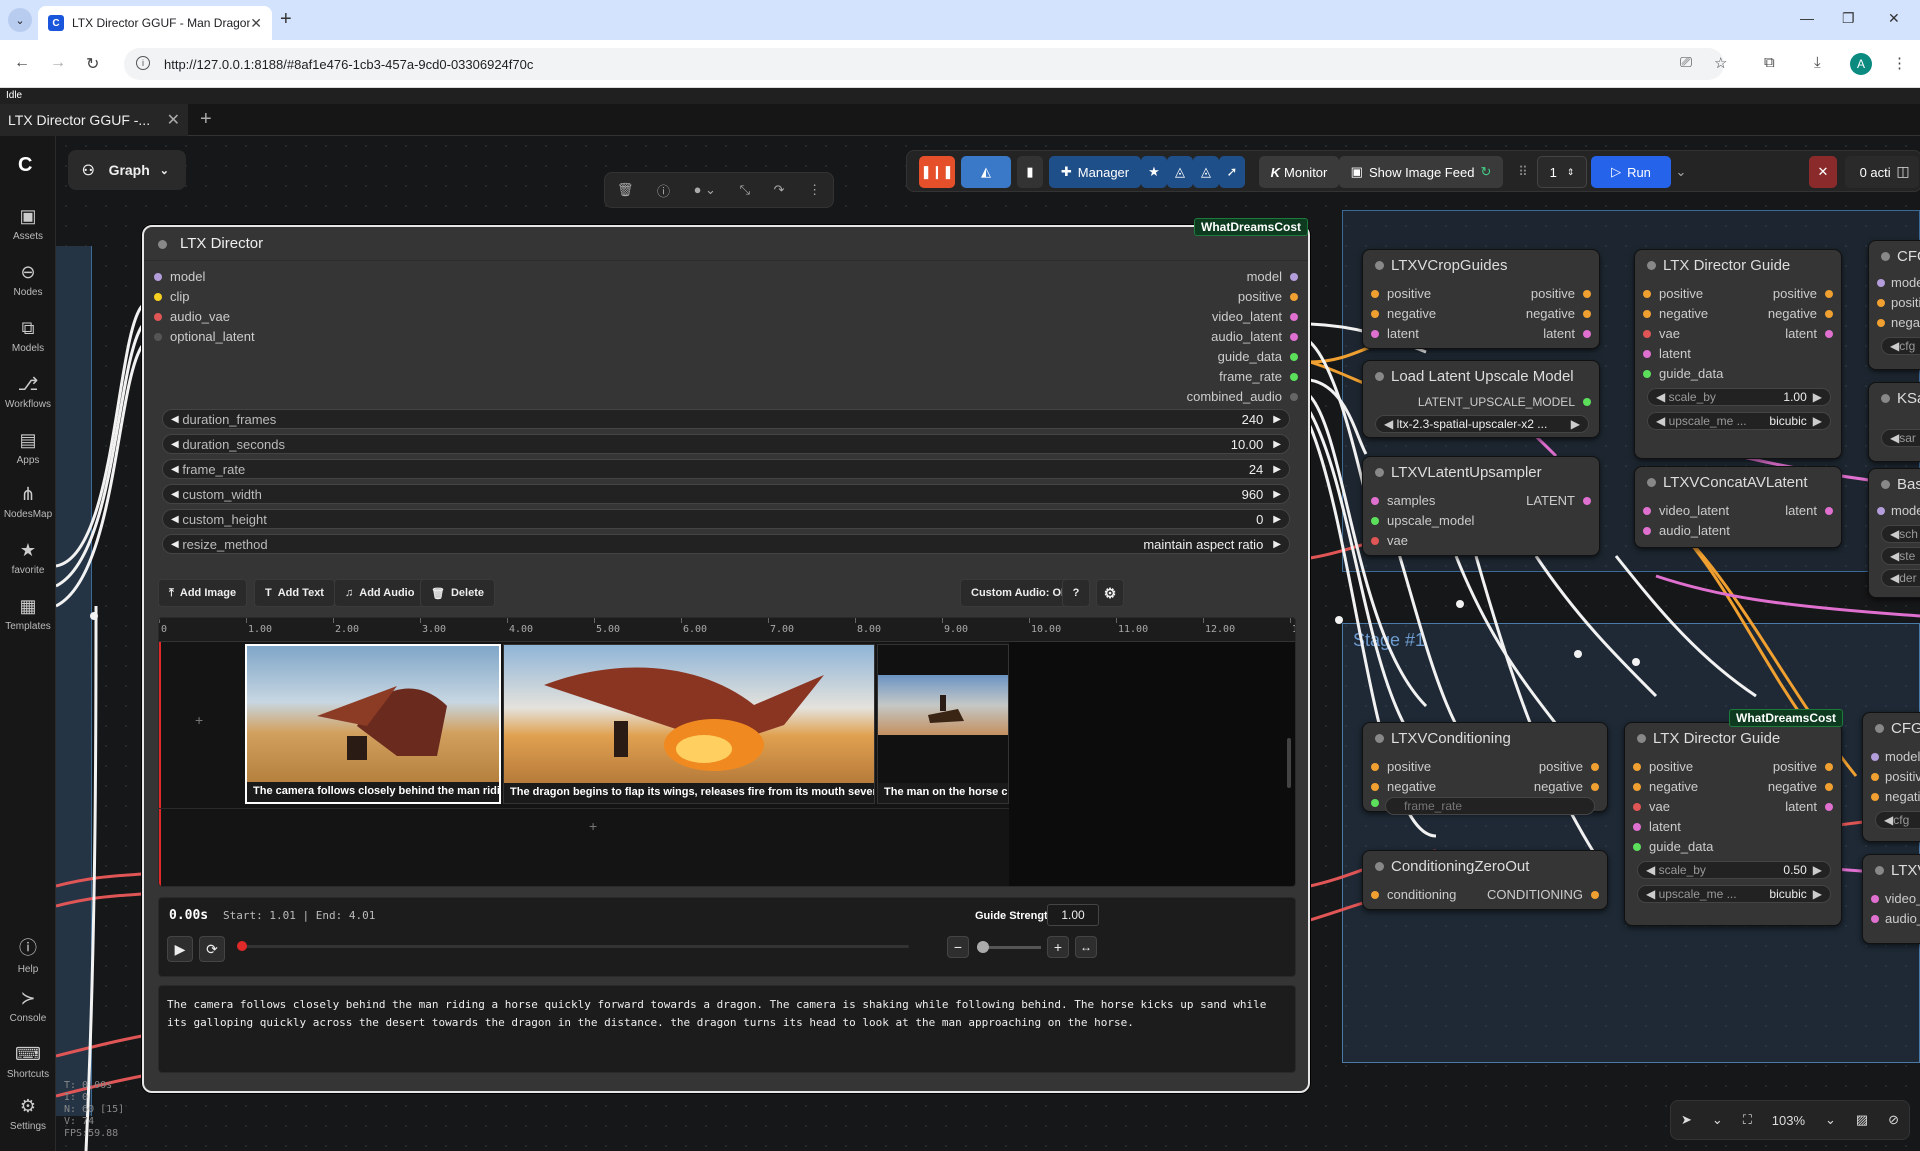 The image size is (1920, 1151). What do you see at coordinates (1894, 422) in the screenshot?
I see `ksampler-node: KSa ◀sar` at bounding box center [1894, 422].